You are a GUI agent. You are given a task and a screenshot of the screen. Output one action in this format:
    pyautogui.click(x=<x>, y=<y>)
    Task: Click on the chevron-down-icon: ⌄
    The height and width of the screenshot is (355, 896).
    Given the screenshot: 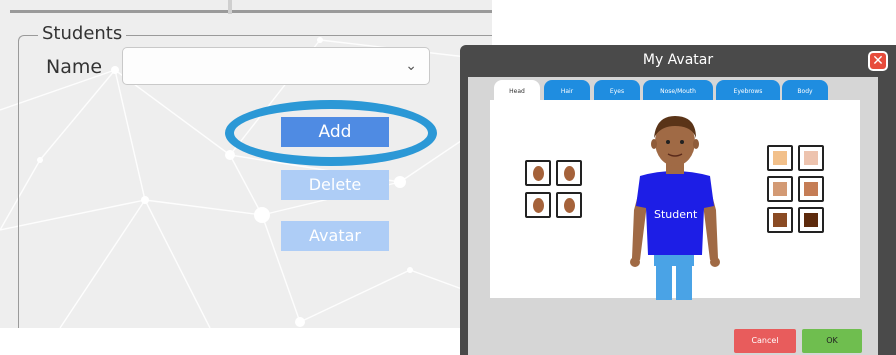 What is the action you would take?
    pyautogui.click(x=411, y=66)
    